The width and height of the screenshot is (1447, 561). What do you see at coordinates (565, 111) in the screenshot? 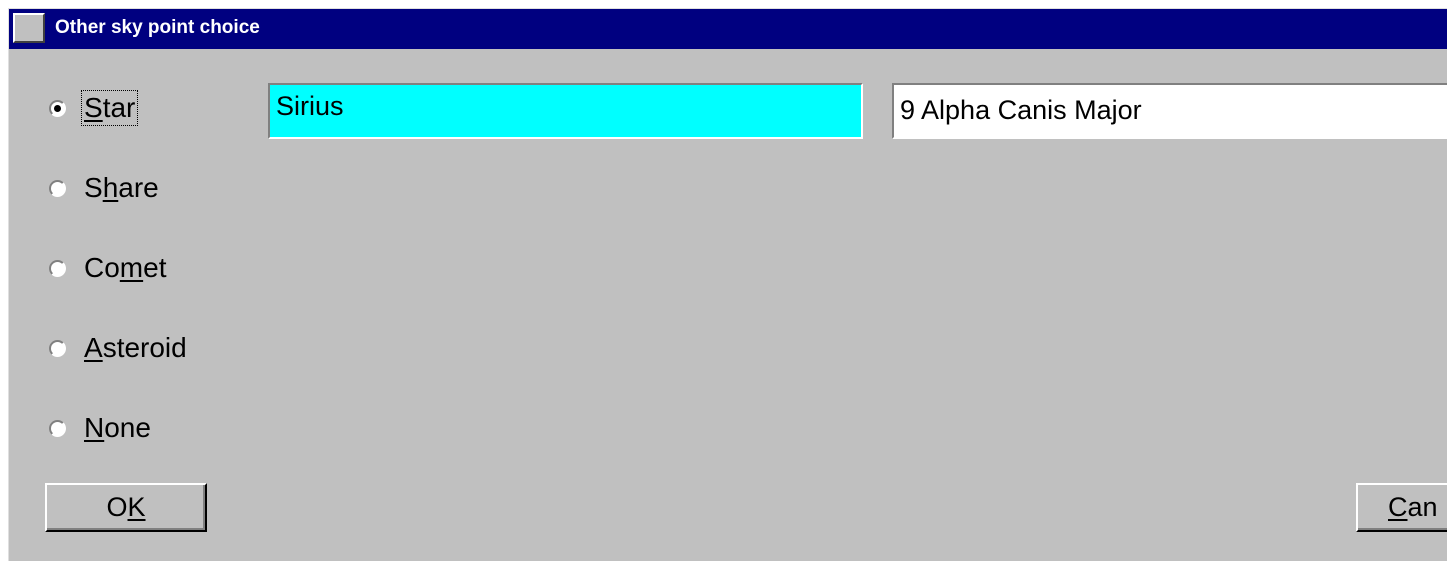
I see `object-name-field: Sirius` at bounding box center [565, 111].